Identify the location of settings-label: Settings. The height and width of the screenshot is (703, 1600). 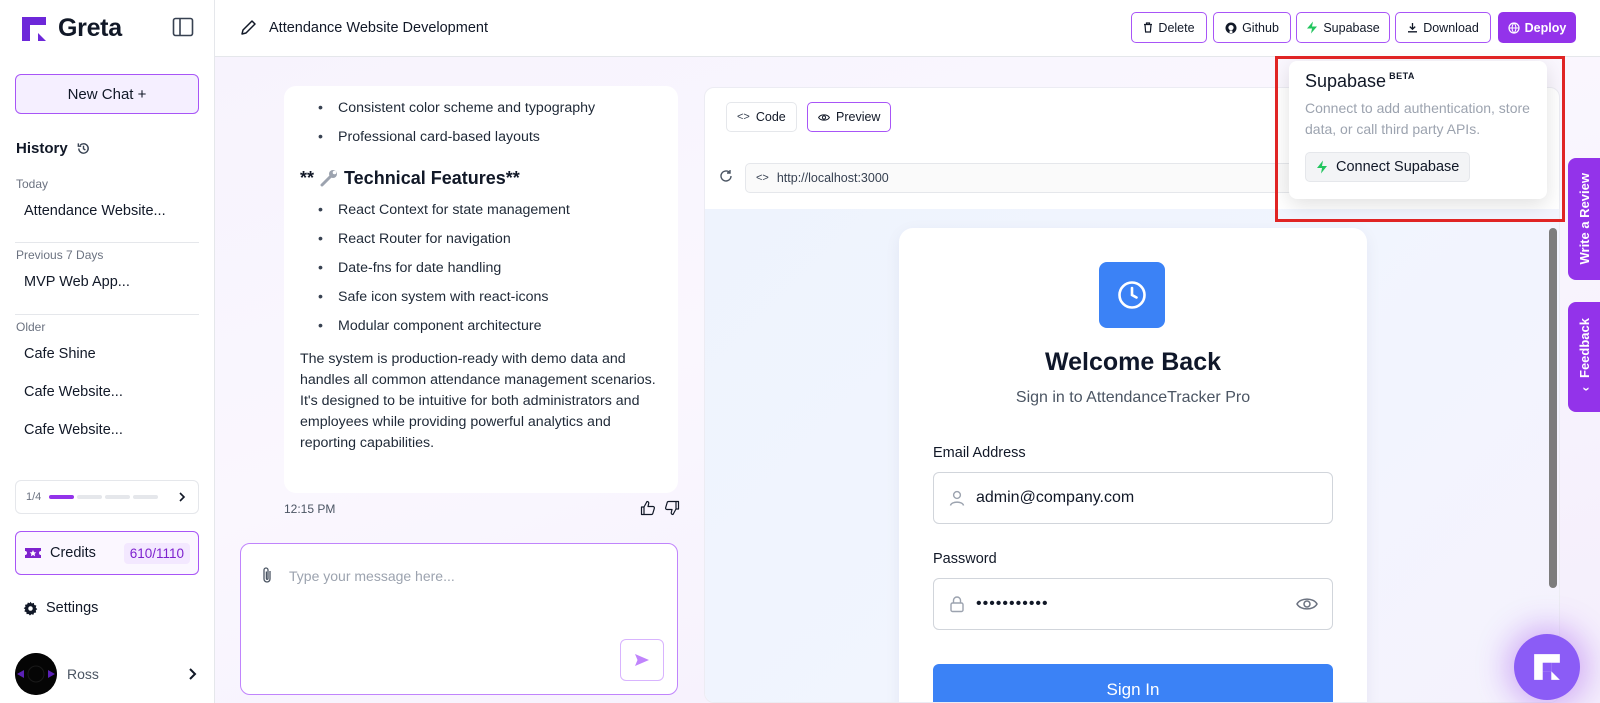
(72, 608).